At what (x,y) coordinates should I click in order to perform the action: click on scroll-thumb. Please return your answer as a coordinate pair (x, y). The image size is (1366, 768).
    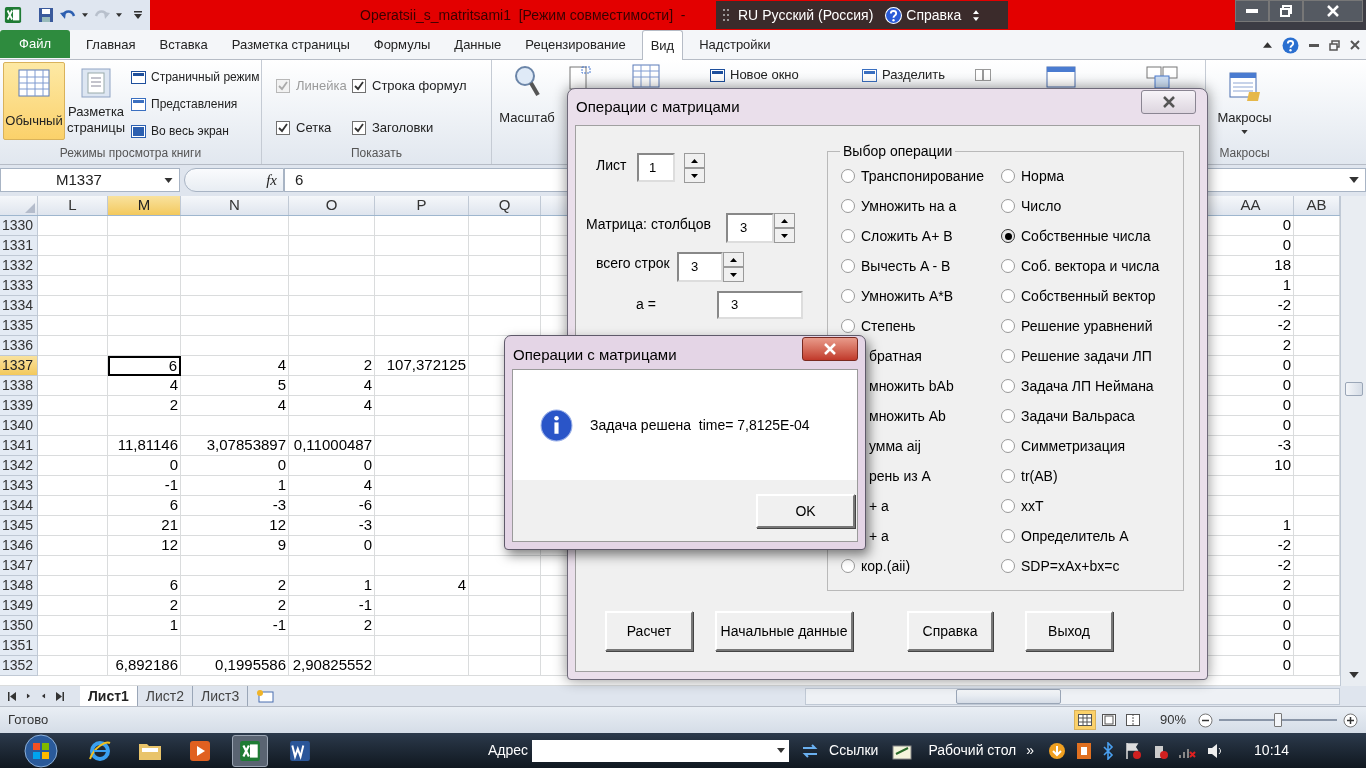
    Looking at the image, I should click on (1353, 389).